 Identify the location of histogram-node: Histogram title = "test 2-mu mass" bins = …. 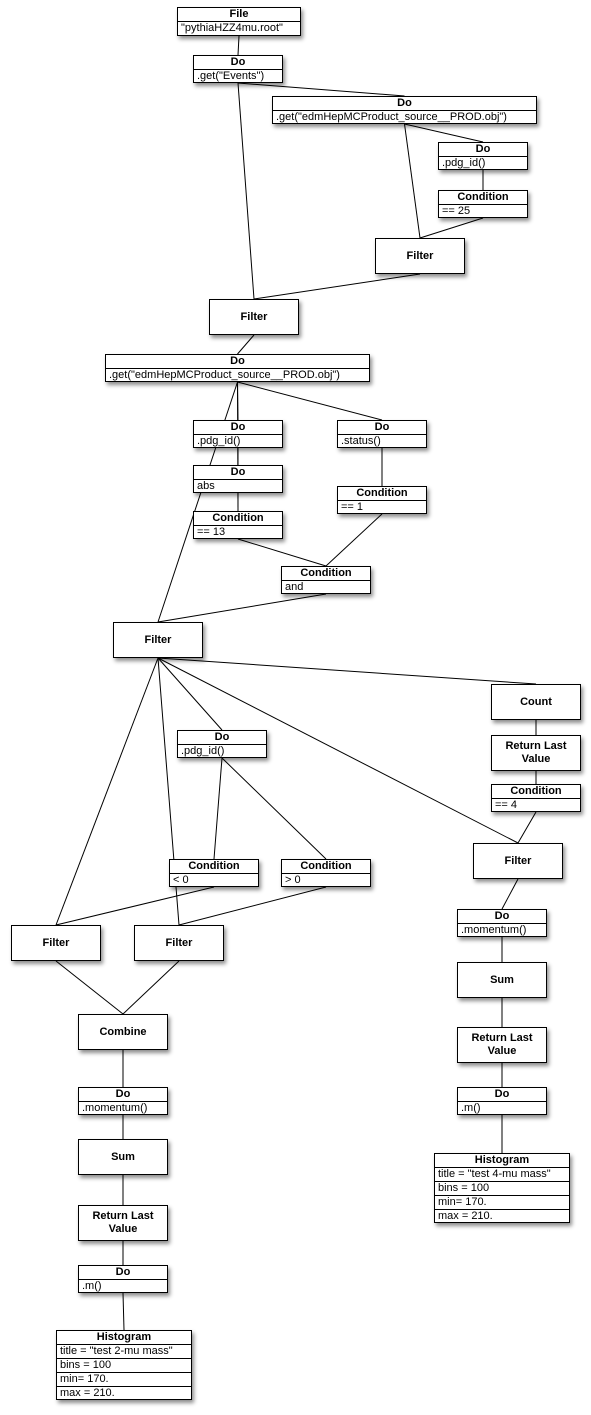
(124, 1365).